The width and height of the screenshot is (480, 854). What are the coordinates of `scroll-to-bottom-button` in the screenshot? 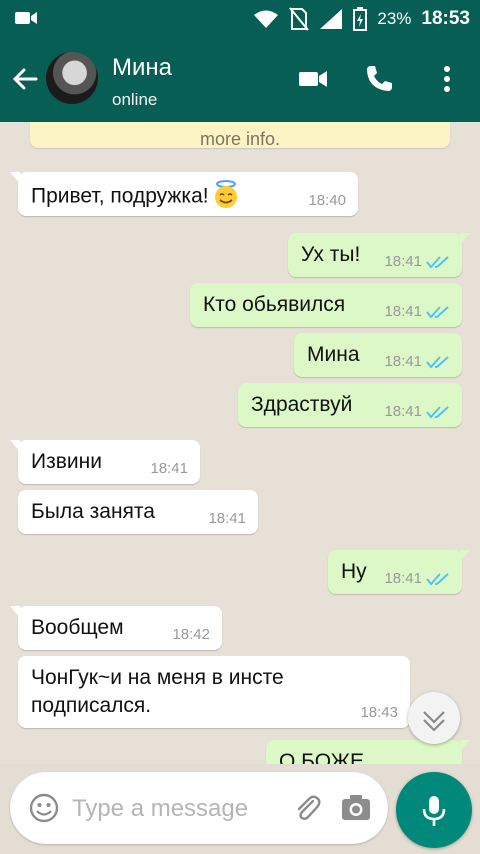 It's located at (434, 718).